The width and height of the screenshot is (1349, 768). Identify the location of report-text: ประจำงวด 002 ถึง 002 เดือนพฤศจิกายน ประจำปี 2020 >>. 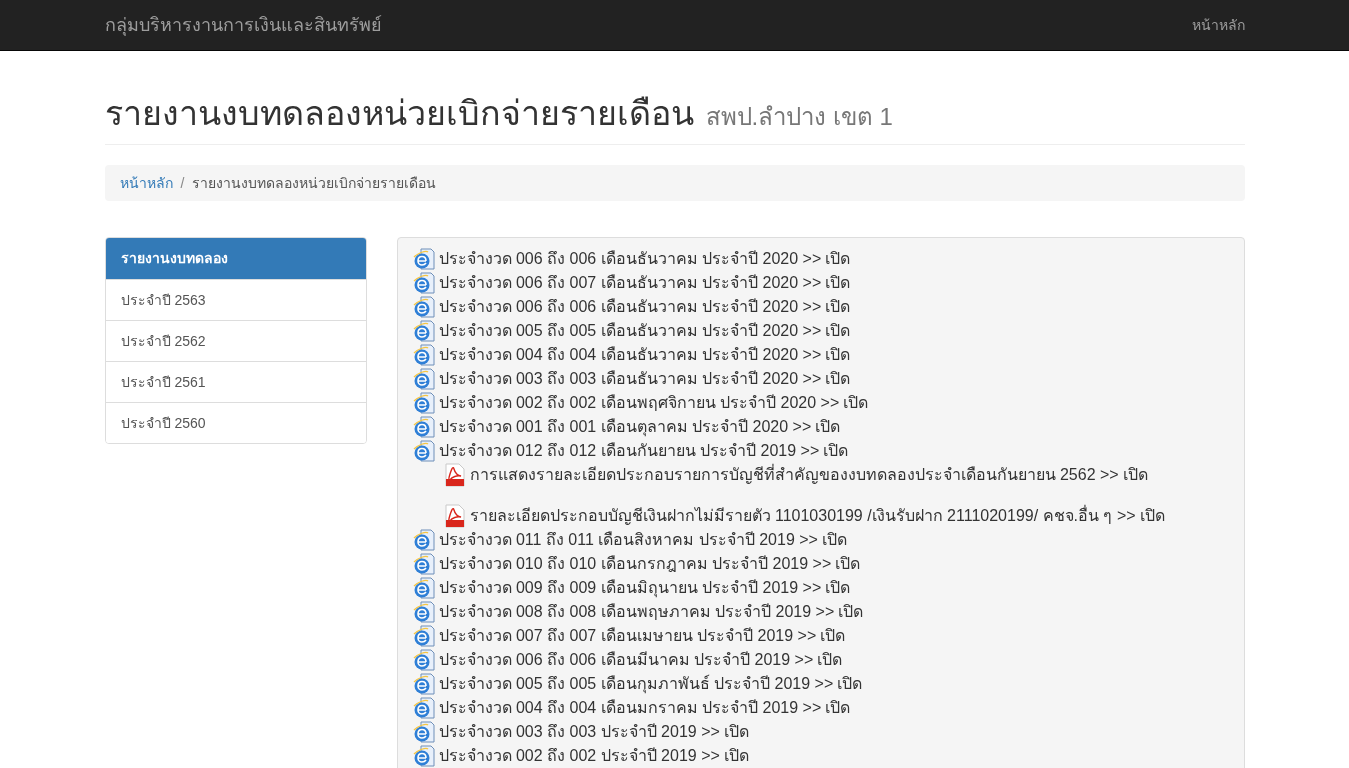
(639, 403).